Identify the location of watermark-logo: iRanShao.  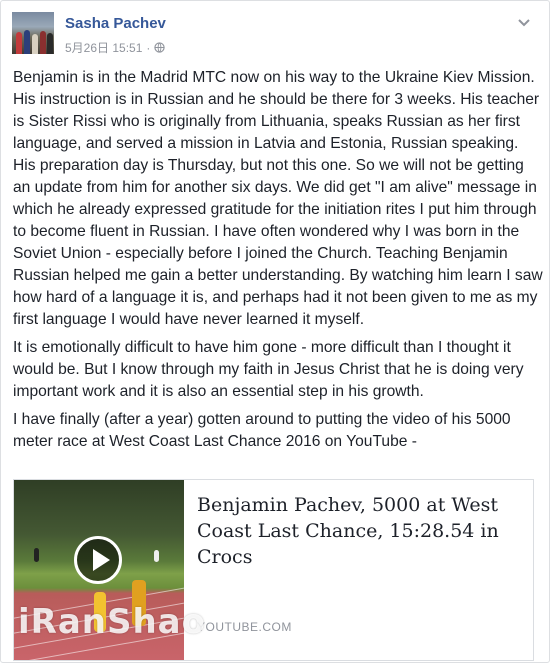
(112, 622).